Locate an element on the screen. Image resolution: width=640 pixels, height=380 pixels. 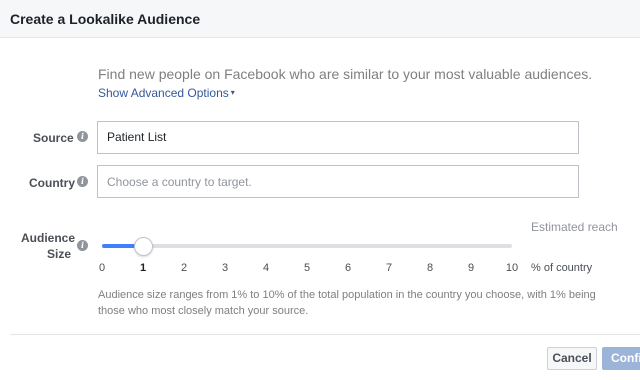
cancel-button: Cancel is located at coordinates (572, 358).